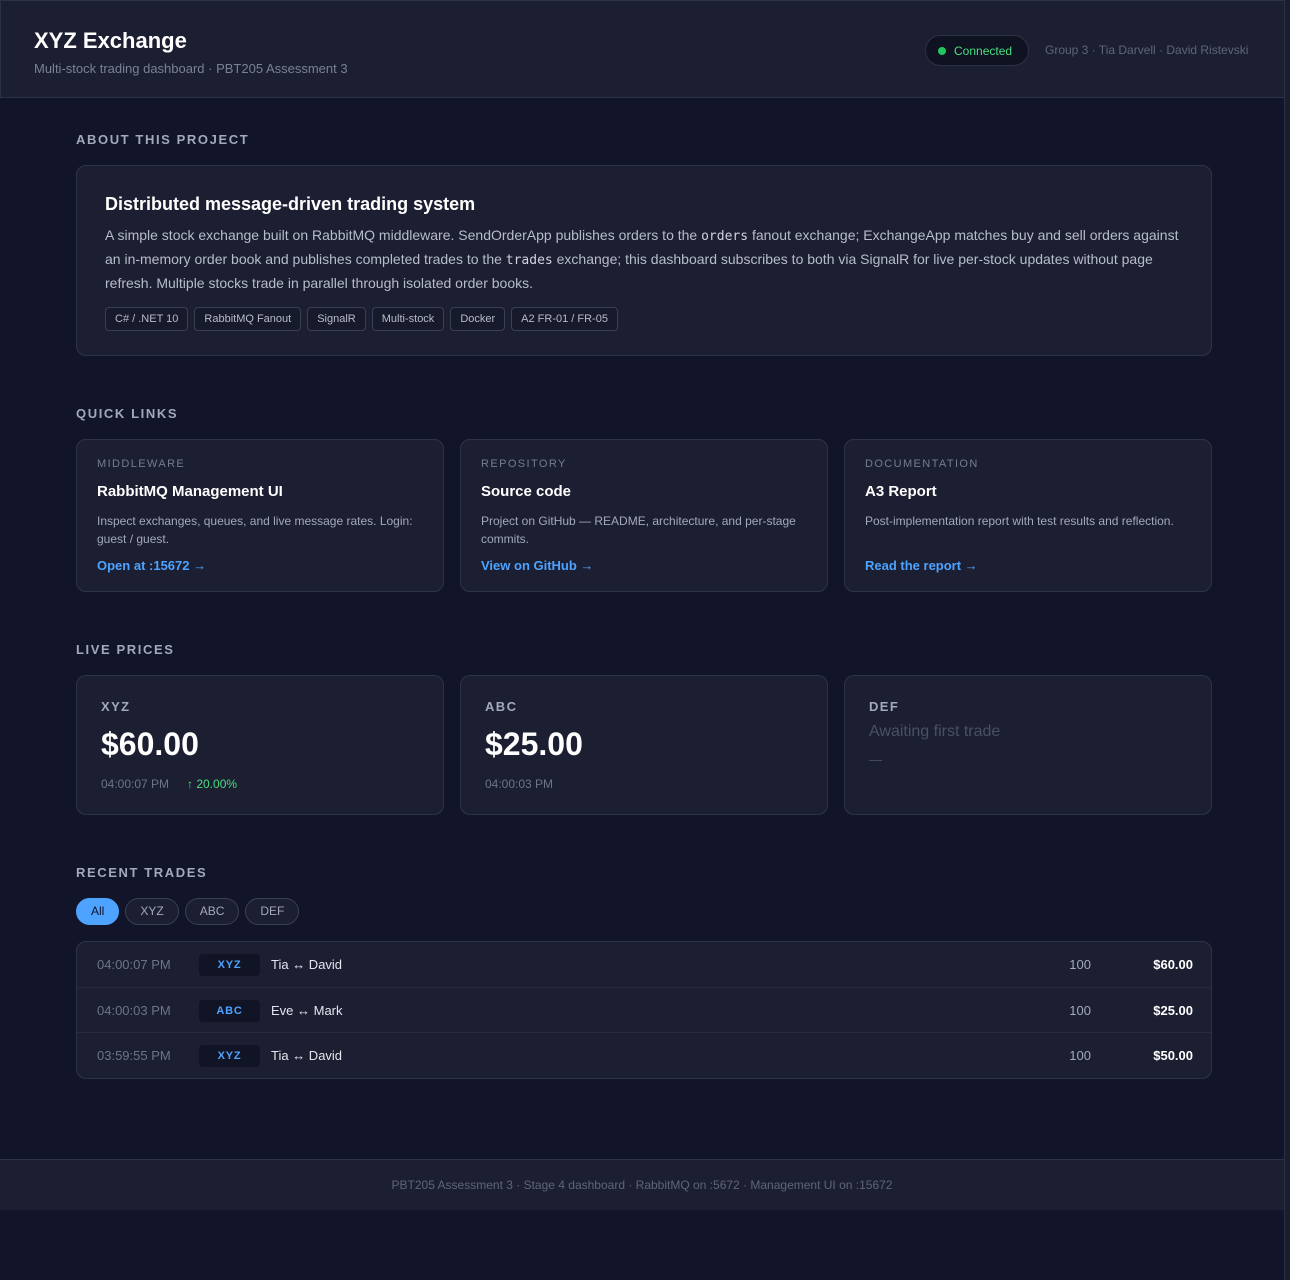 The height and width of the screenshot is (1280, 1290). I want to click on tag: C# / .NET 10, so click(147, 319).